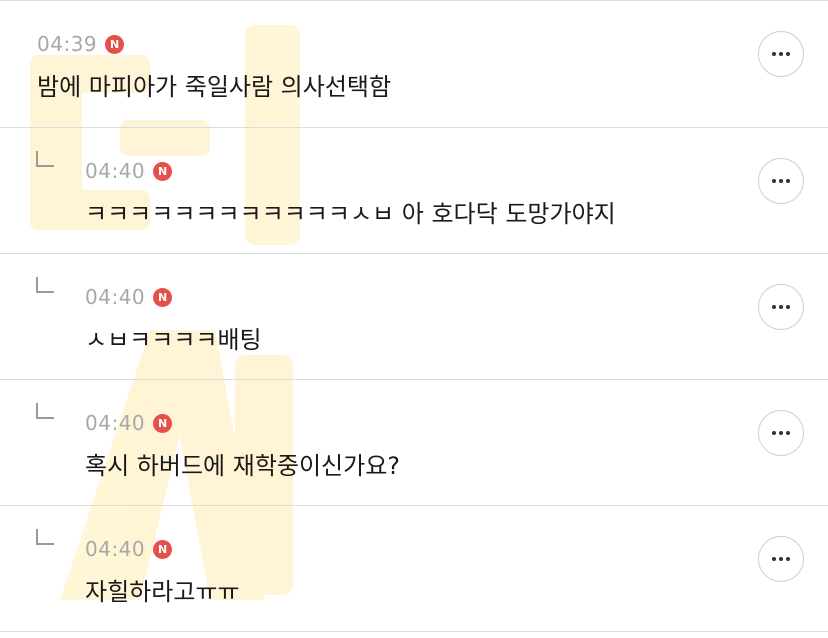 The height and width of the screenshot is (638, 828). I want to click on comment-time: 04:39, so click(67, 44).